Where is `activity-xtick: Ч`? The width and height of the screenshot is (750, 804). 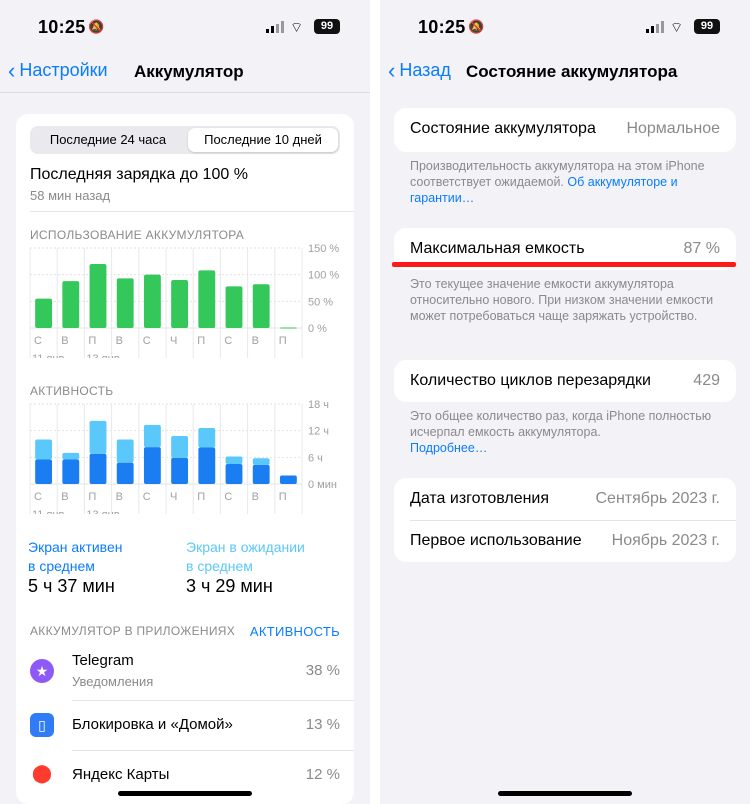 activity-xtick: Ч is located at coordinates (173, 497).